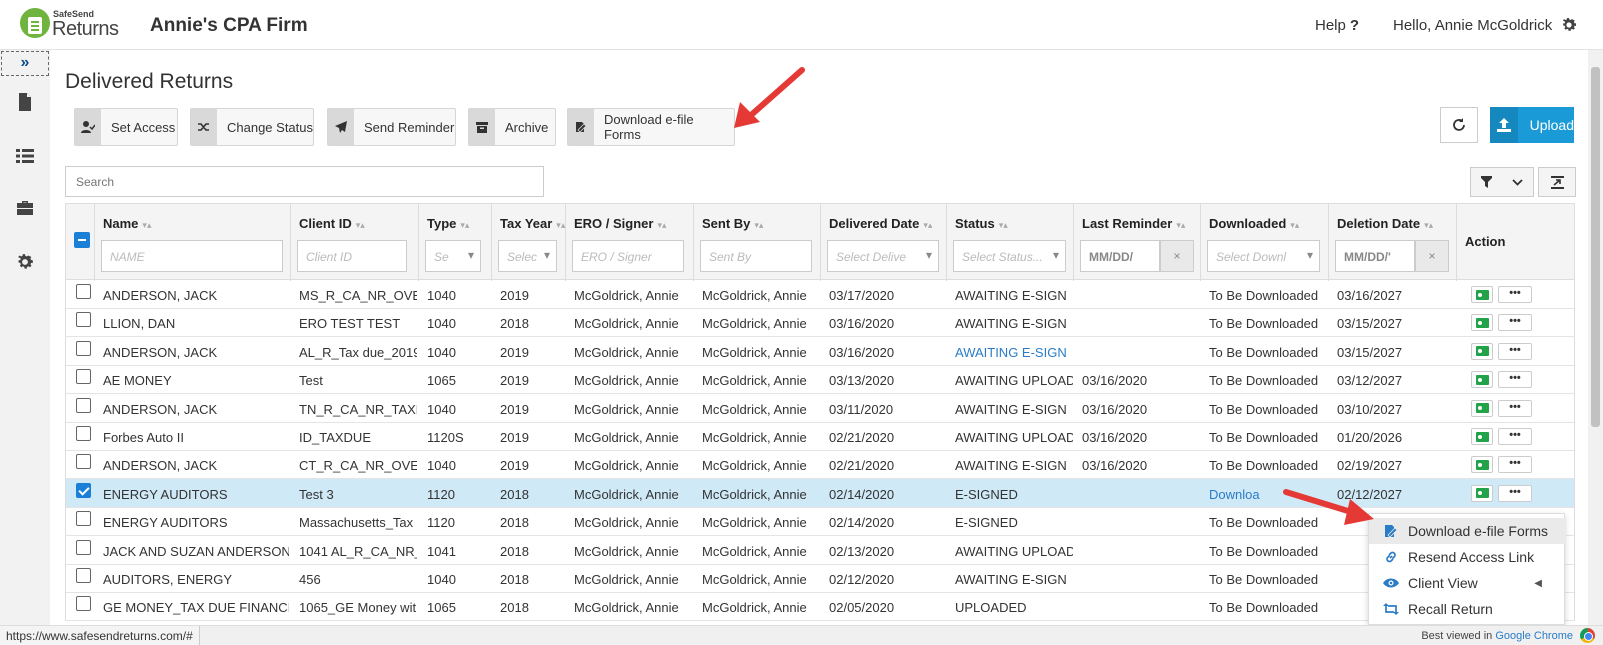 This screenshot has height=645, width=1603. I want to click on export-button, so click(1557, 182).